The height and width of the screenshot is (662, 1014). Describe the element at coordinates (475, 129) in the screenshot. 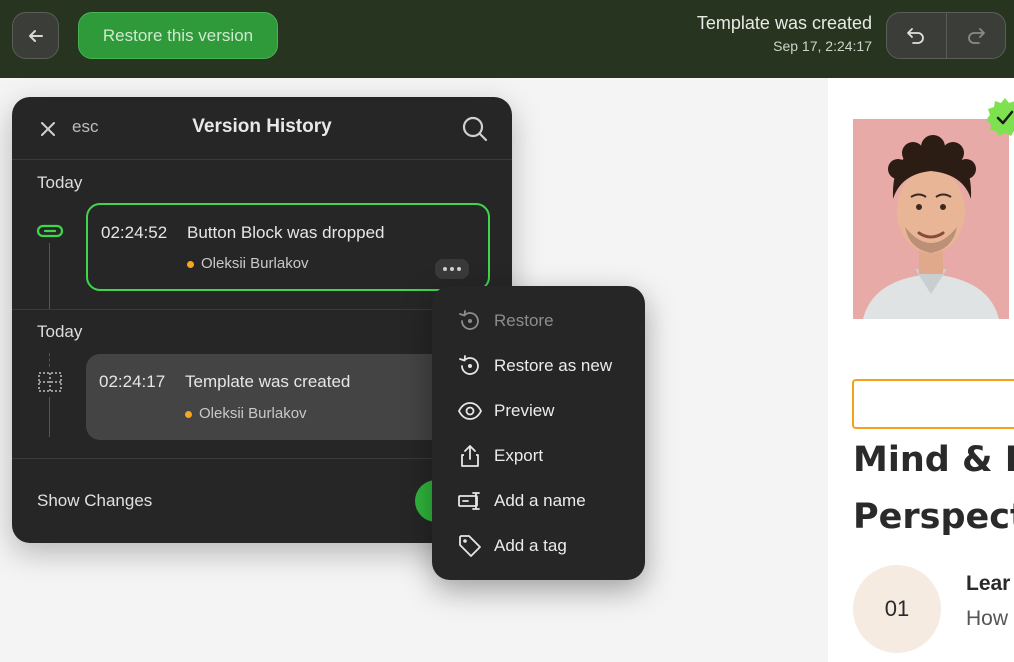

I see `search-icon` at that location.